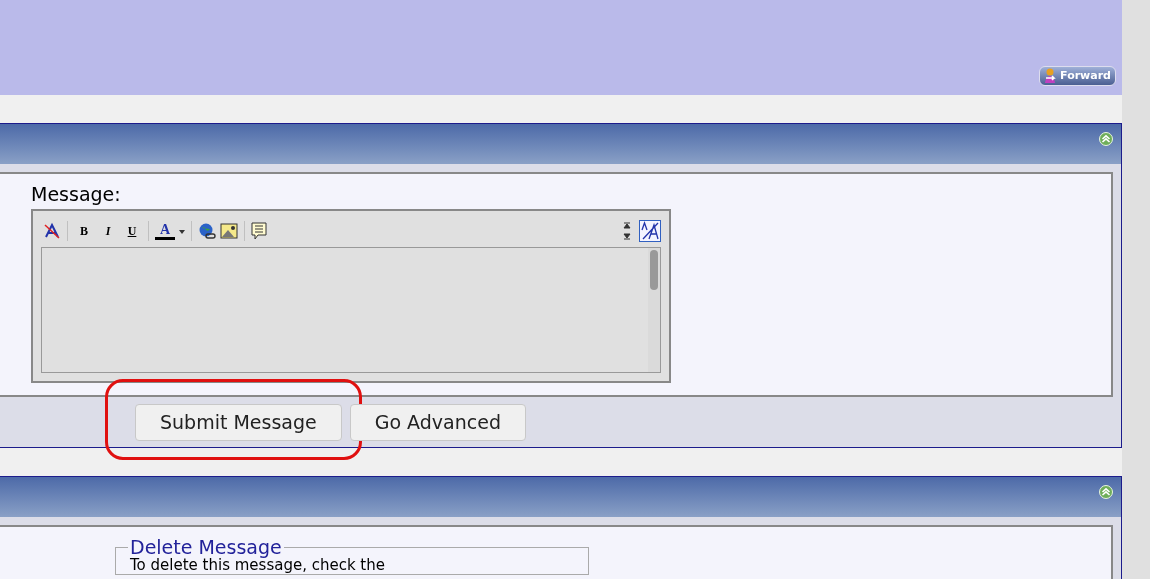 The height and width of the screenshot is (579, 1150). I want to click on bold-button: B, so click(84, 231).